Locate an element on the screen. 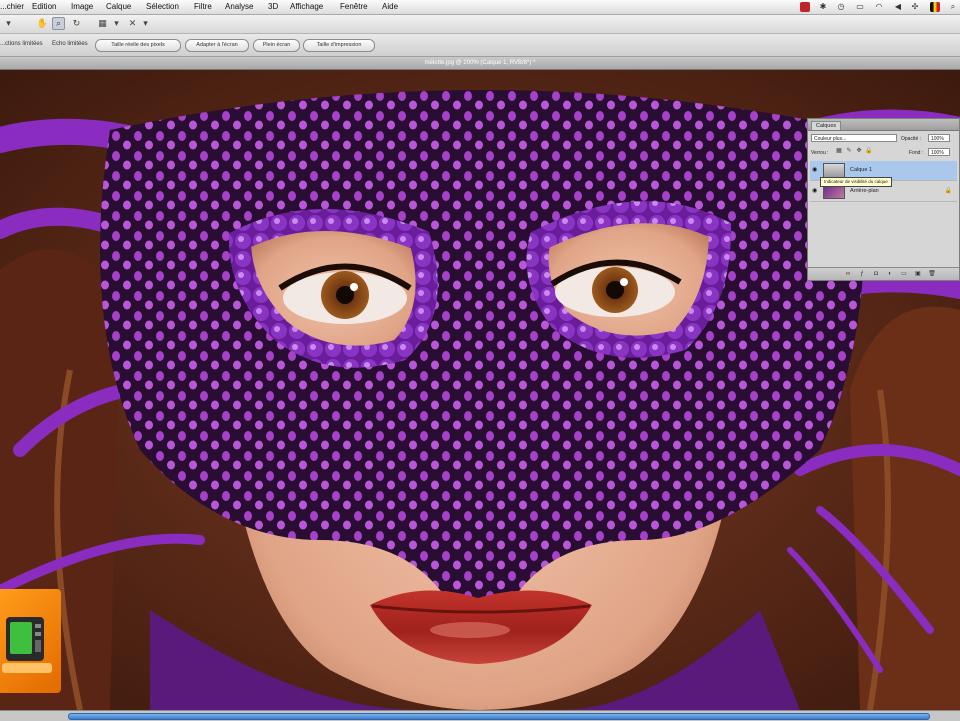  option-label: ...ctions limitées is located at coordinates (21, 44).